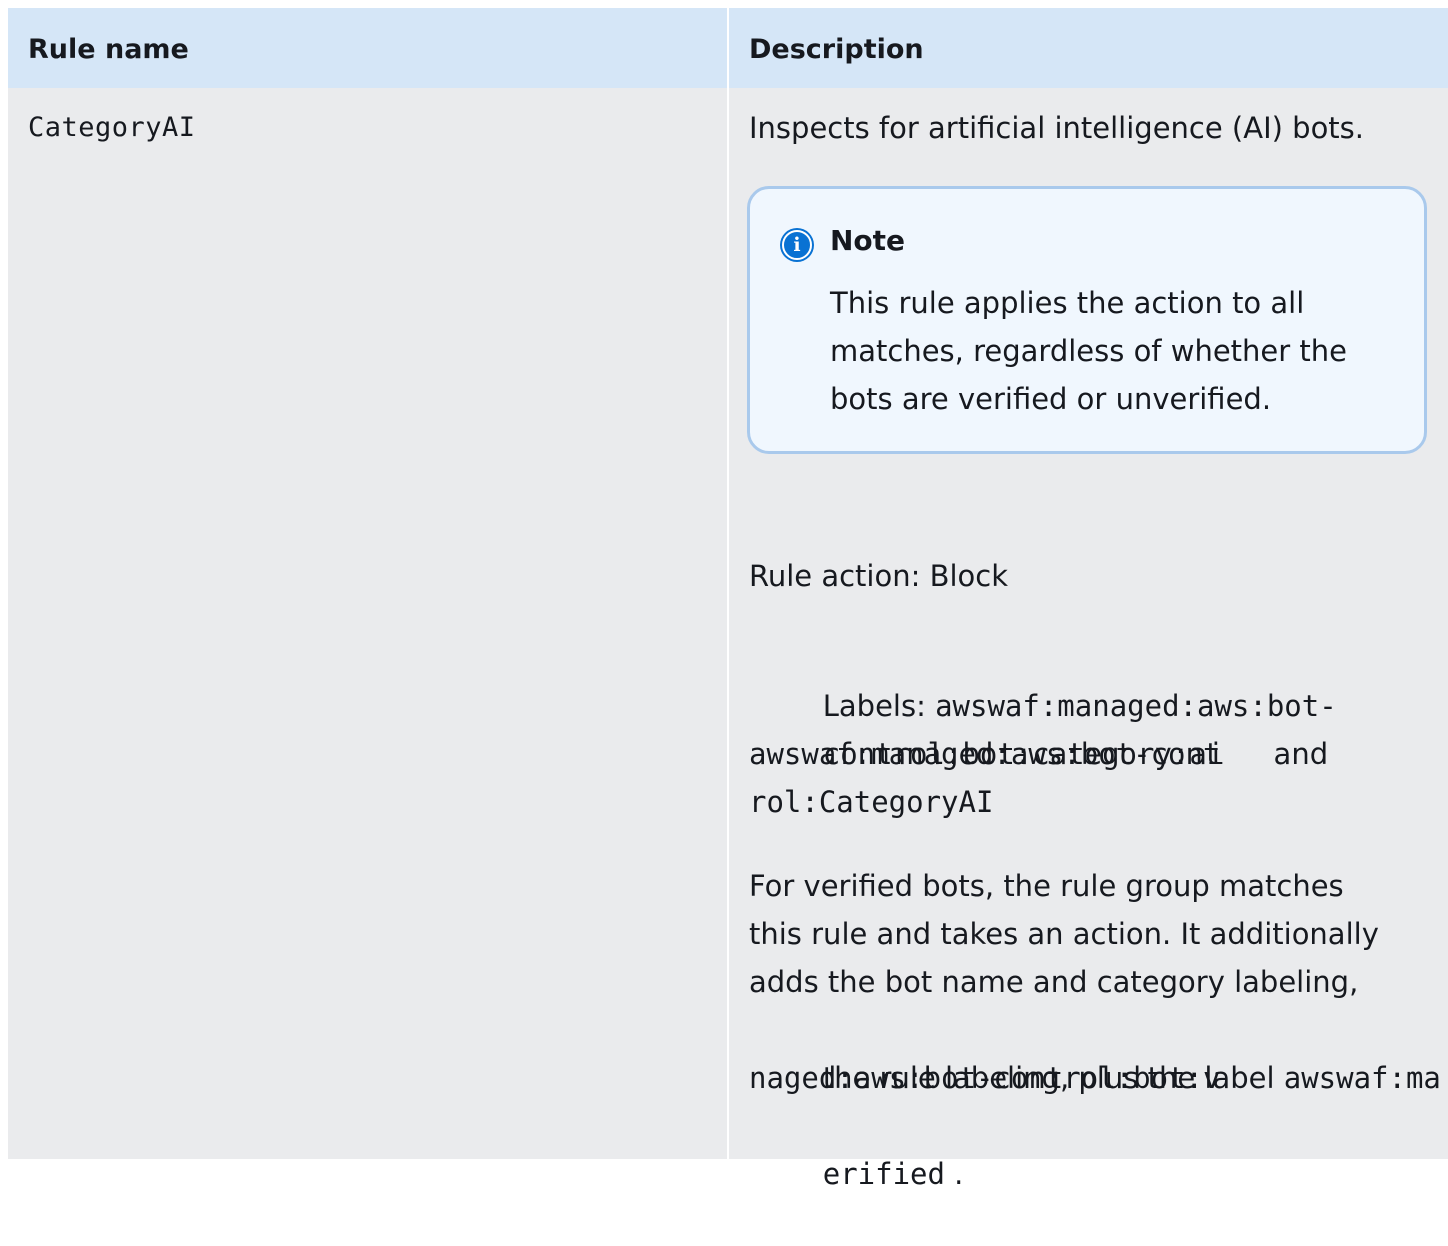 This screenshot has width=1448, height=1246. What do you see at coordinates (879, 576) in the screenshot?
I see `rule-action: Rule action: Block` at bounding box center [879, 576].